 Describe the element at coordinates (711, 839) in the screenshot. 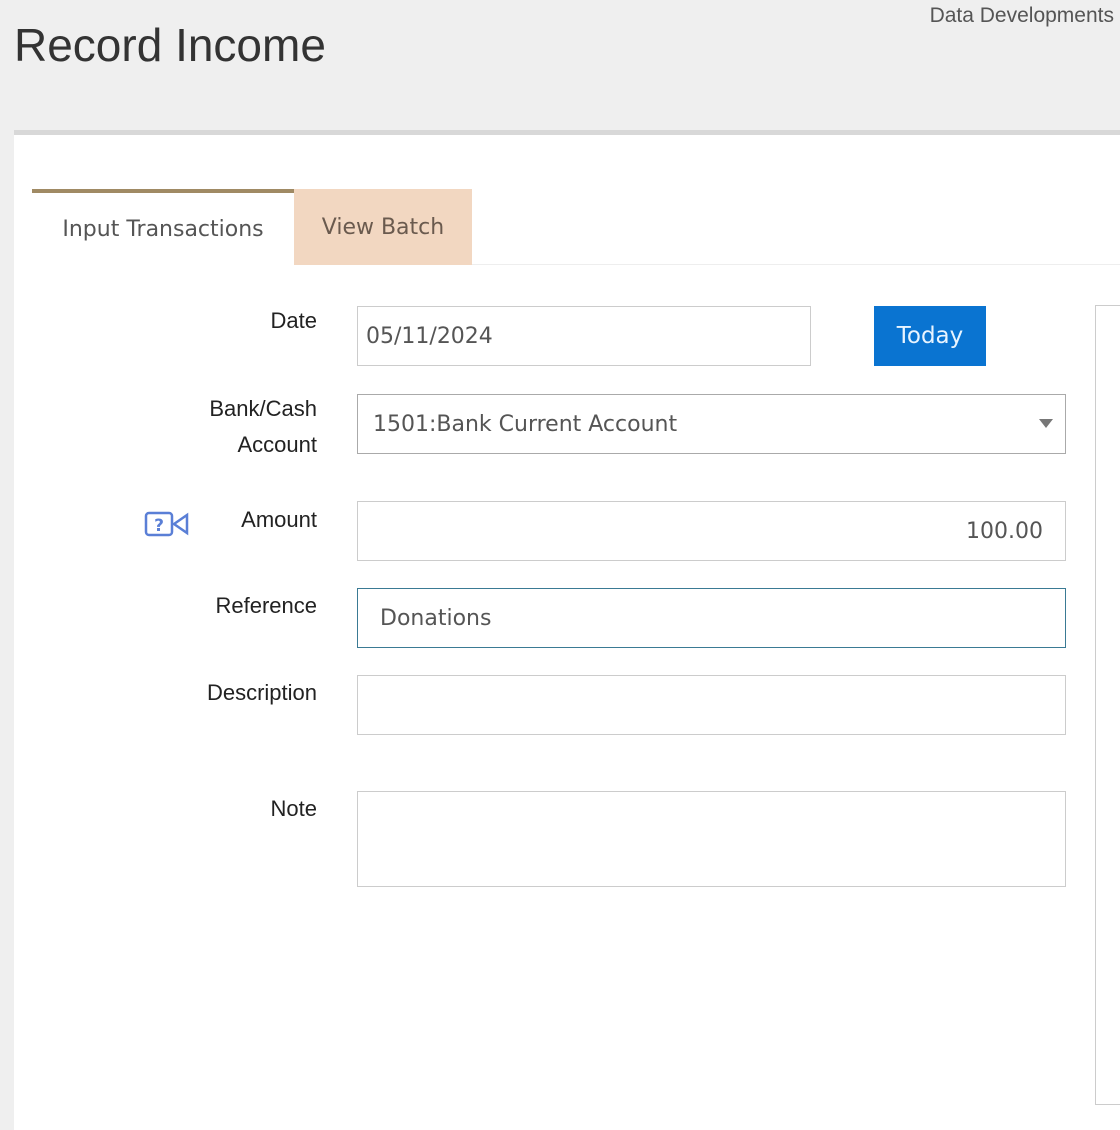

I see `note-textarea` at that location.